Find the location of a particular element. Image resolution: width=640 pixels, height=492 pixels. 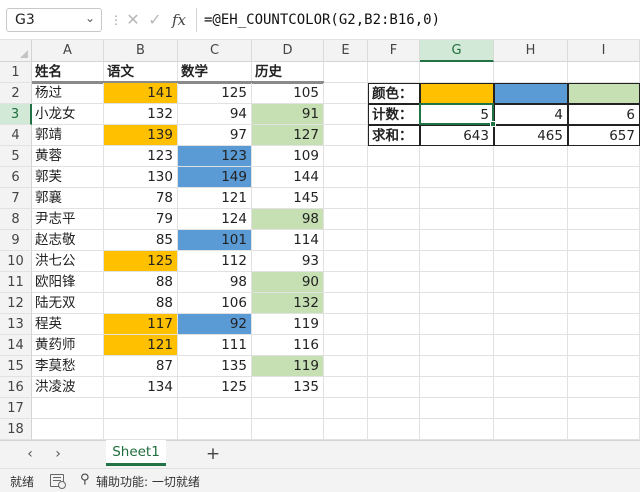

column-header-b: B is located at coordinates (141, 51).